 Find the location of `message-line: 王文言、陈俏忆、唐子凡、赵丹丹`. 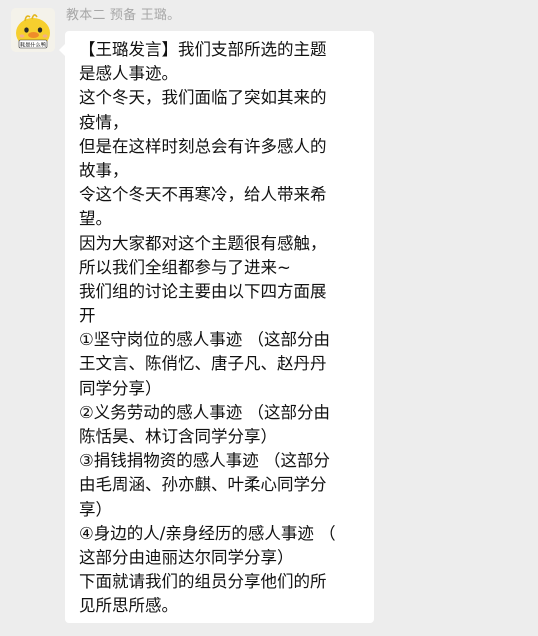

message-line: 王文言、陈俏忆、唐子凡、赵丹丹 is located at coordinates (203, 364).